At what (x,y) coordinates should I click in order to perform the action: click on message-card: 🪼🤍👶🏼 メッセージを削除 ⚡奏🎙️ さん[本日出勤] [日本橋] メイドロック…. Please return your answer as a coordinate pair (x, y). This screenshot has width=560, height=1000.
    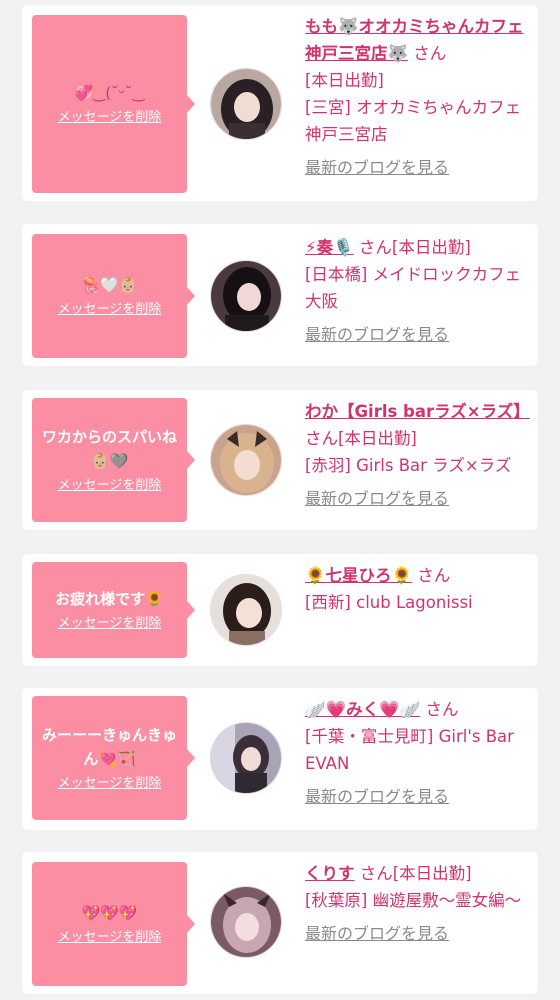
    Looking at the image, I should click on (280, 295).